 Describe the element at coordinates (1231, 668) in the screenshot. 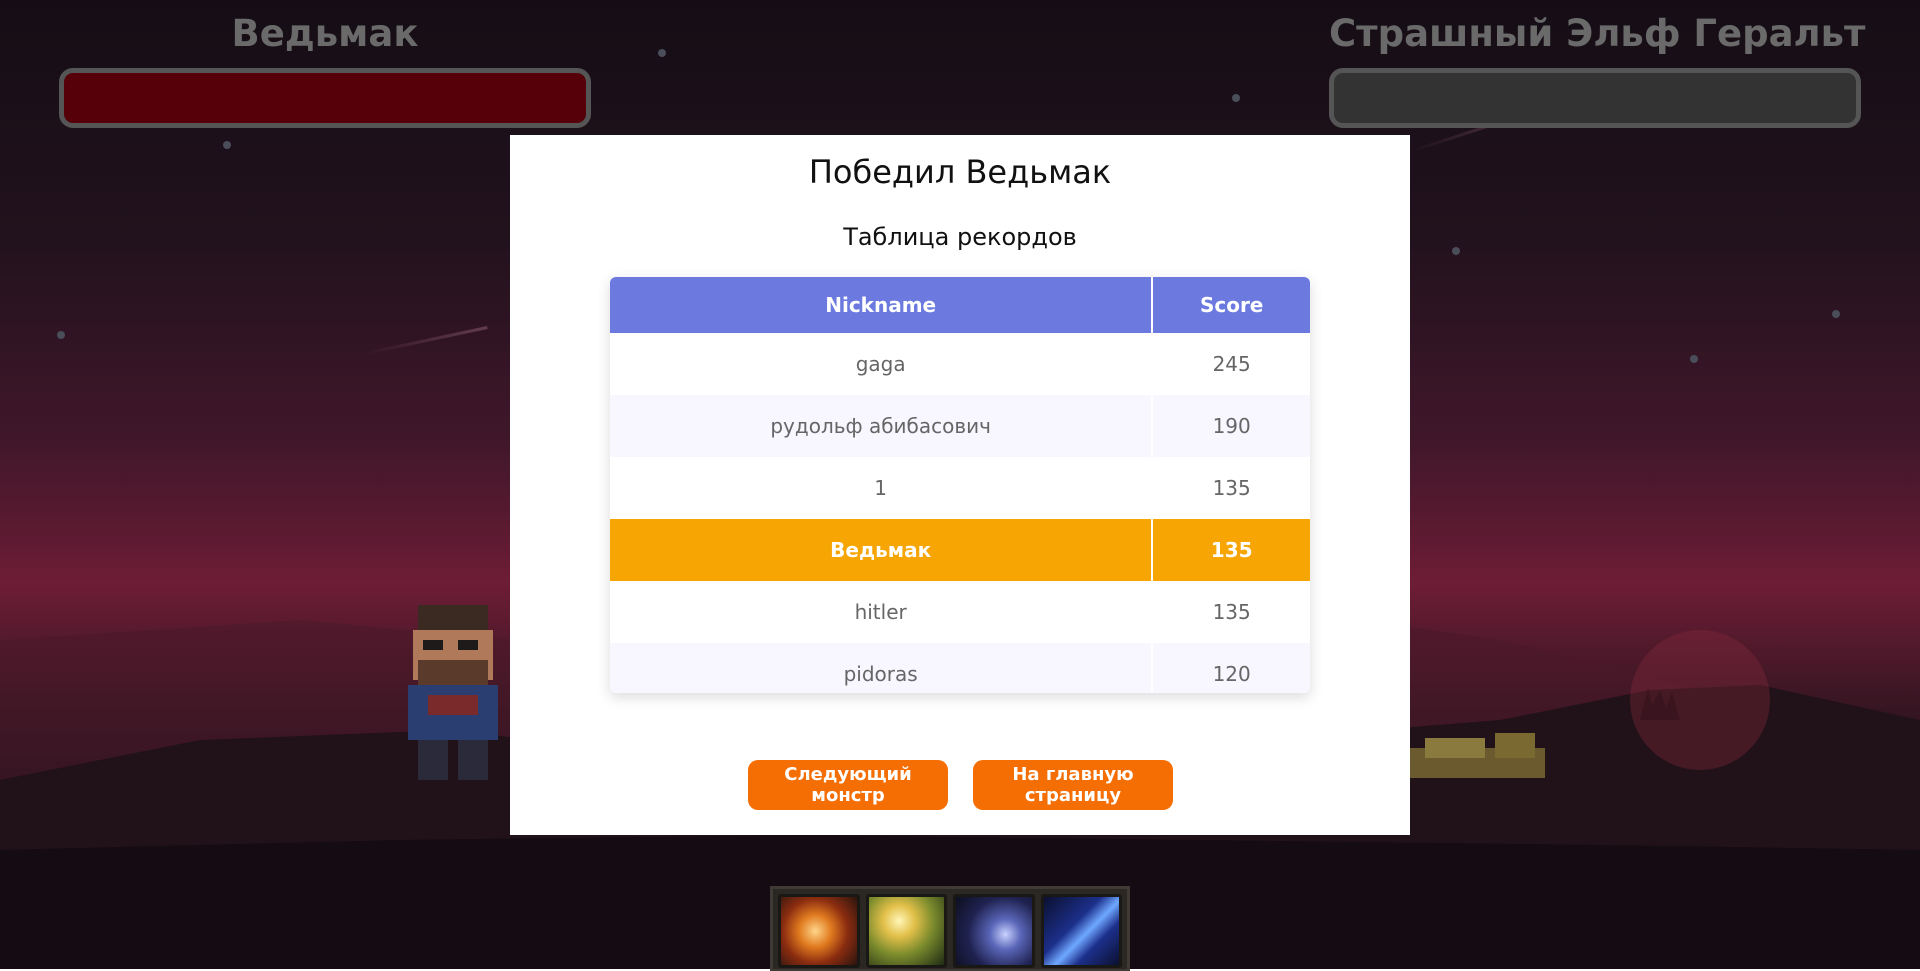

I see `score-cell: 120` at that location.